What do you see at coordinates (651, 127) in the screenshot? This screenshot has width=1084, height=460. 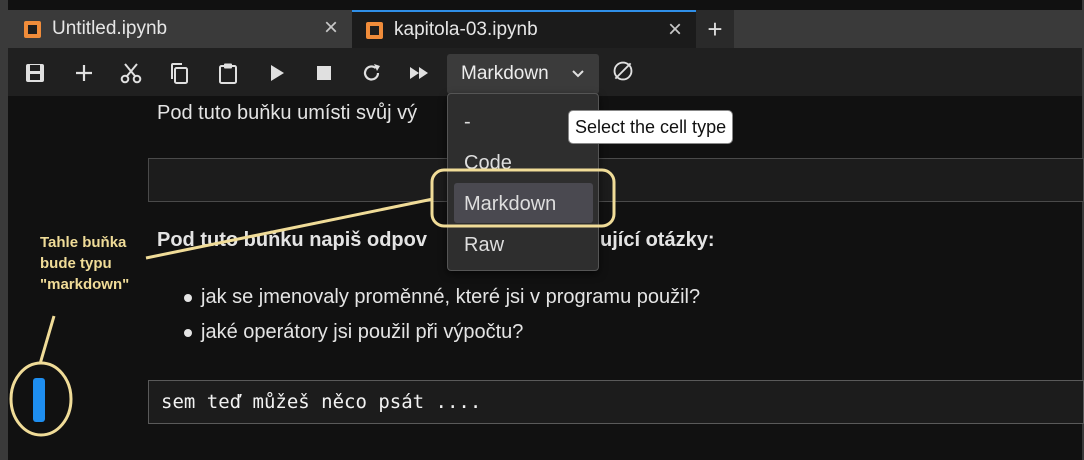 I see `cell-type-tooltip: Select the cell type` at bounding box center [651, 127].